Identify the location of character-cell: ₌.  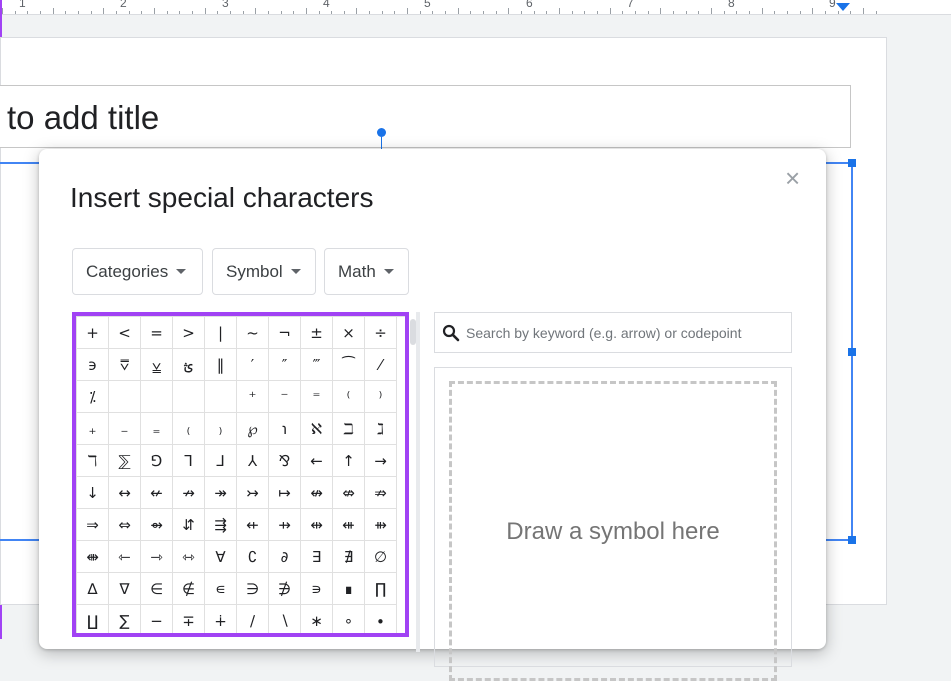
(157, 429).